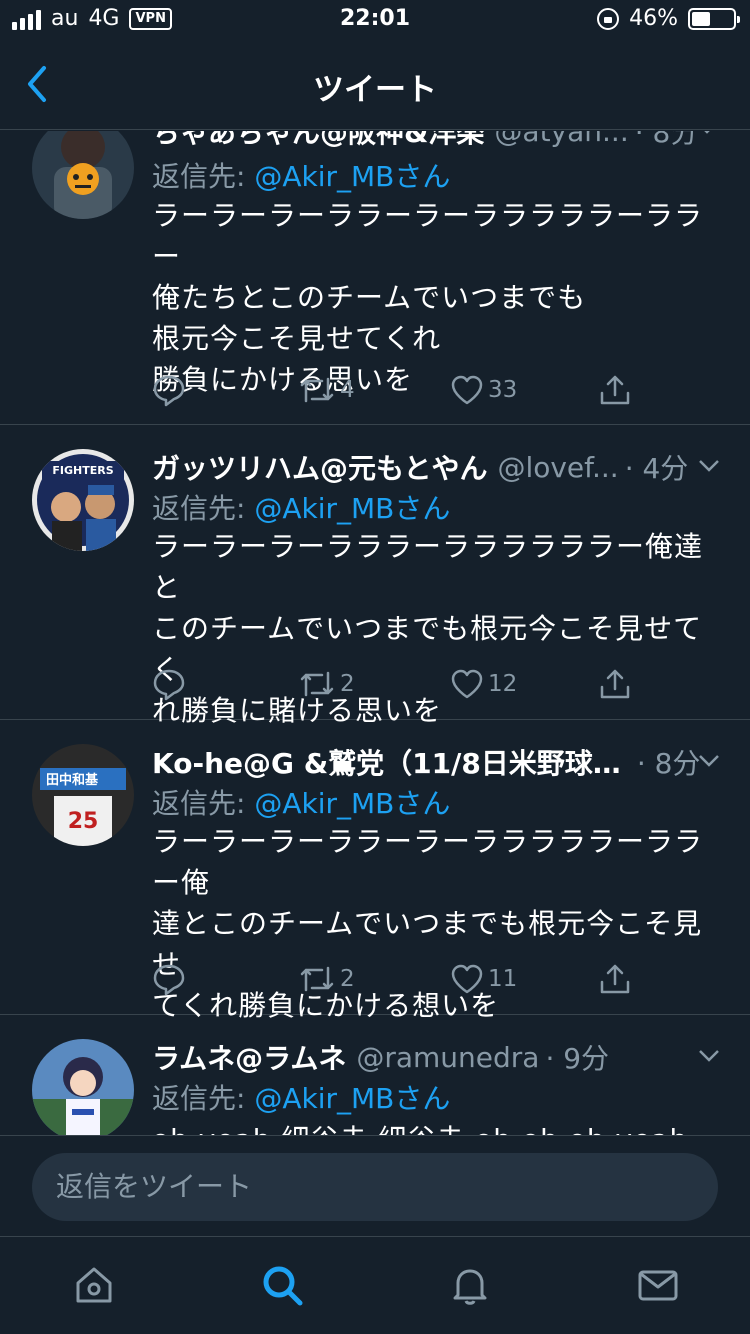 The image size is (750, 1334). Describe the element at coordinates (402, 685) in the screenshot. I see `tweet-actions: 2 12` at that location.